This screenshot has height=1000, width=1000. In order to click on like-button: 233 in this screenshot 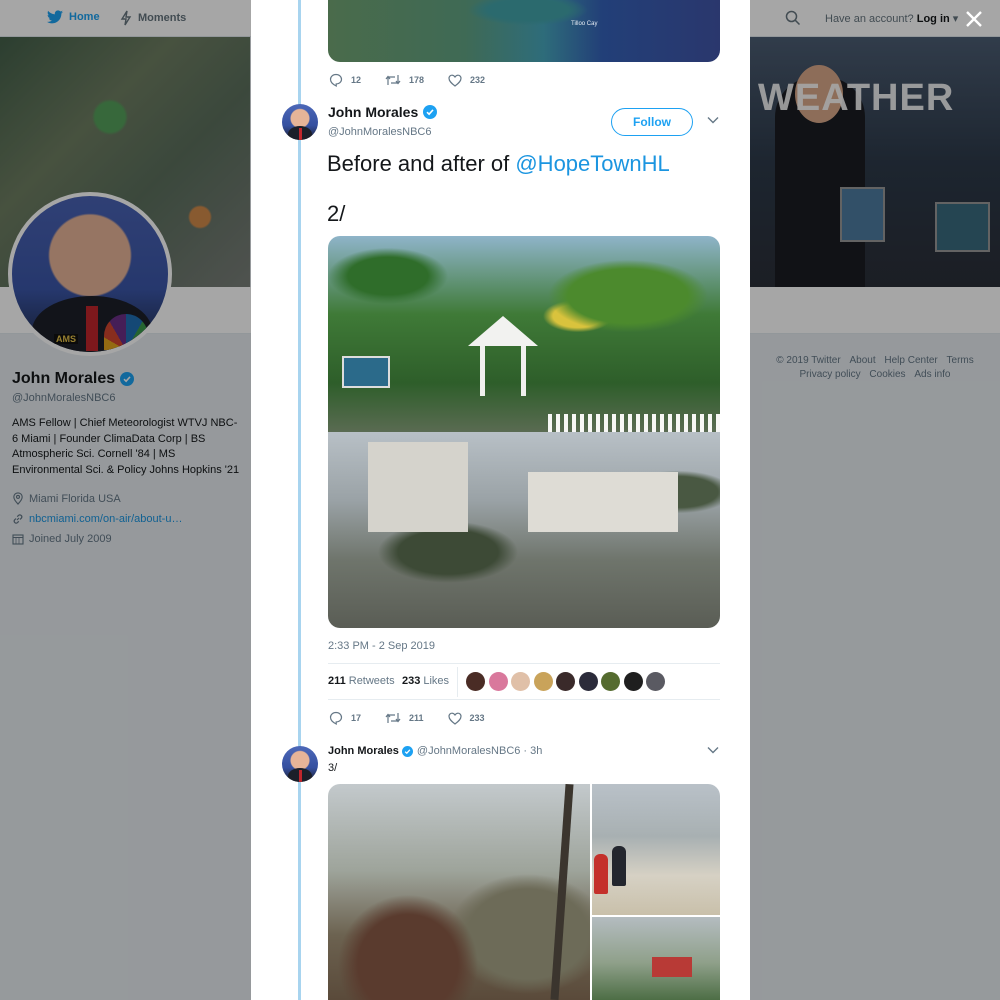, I will do `click(466, 718)`.